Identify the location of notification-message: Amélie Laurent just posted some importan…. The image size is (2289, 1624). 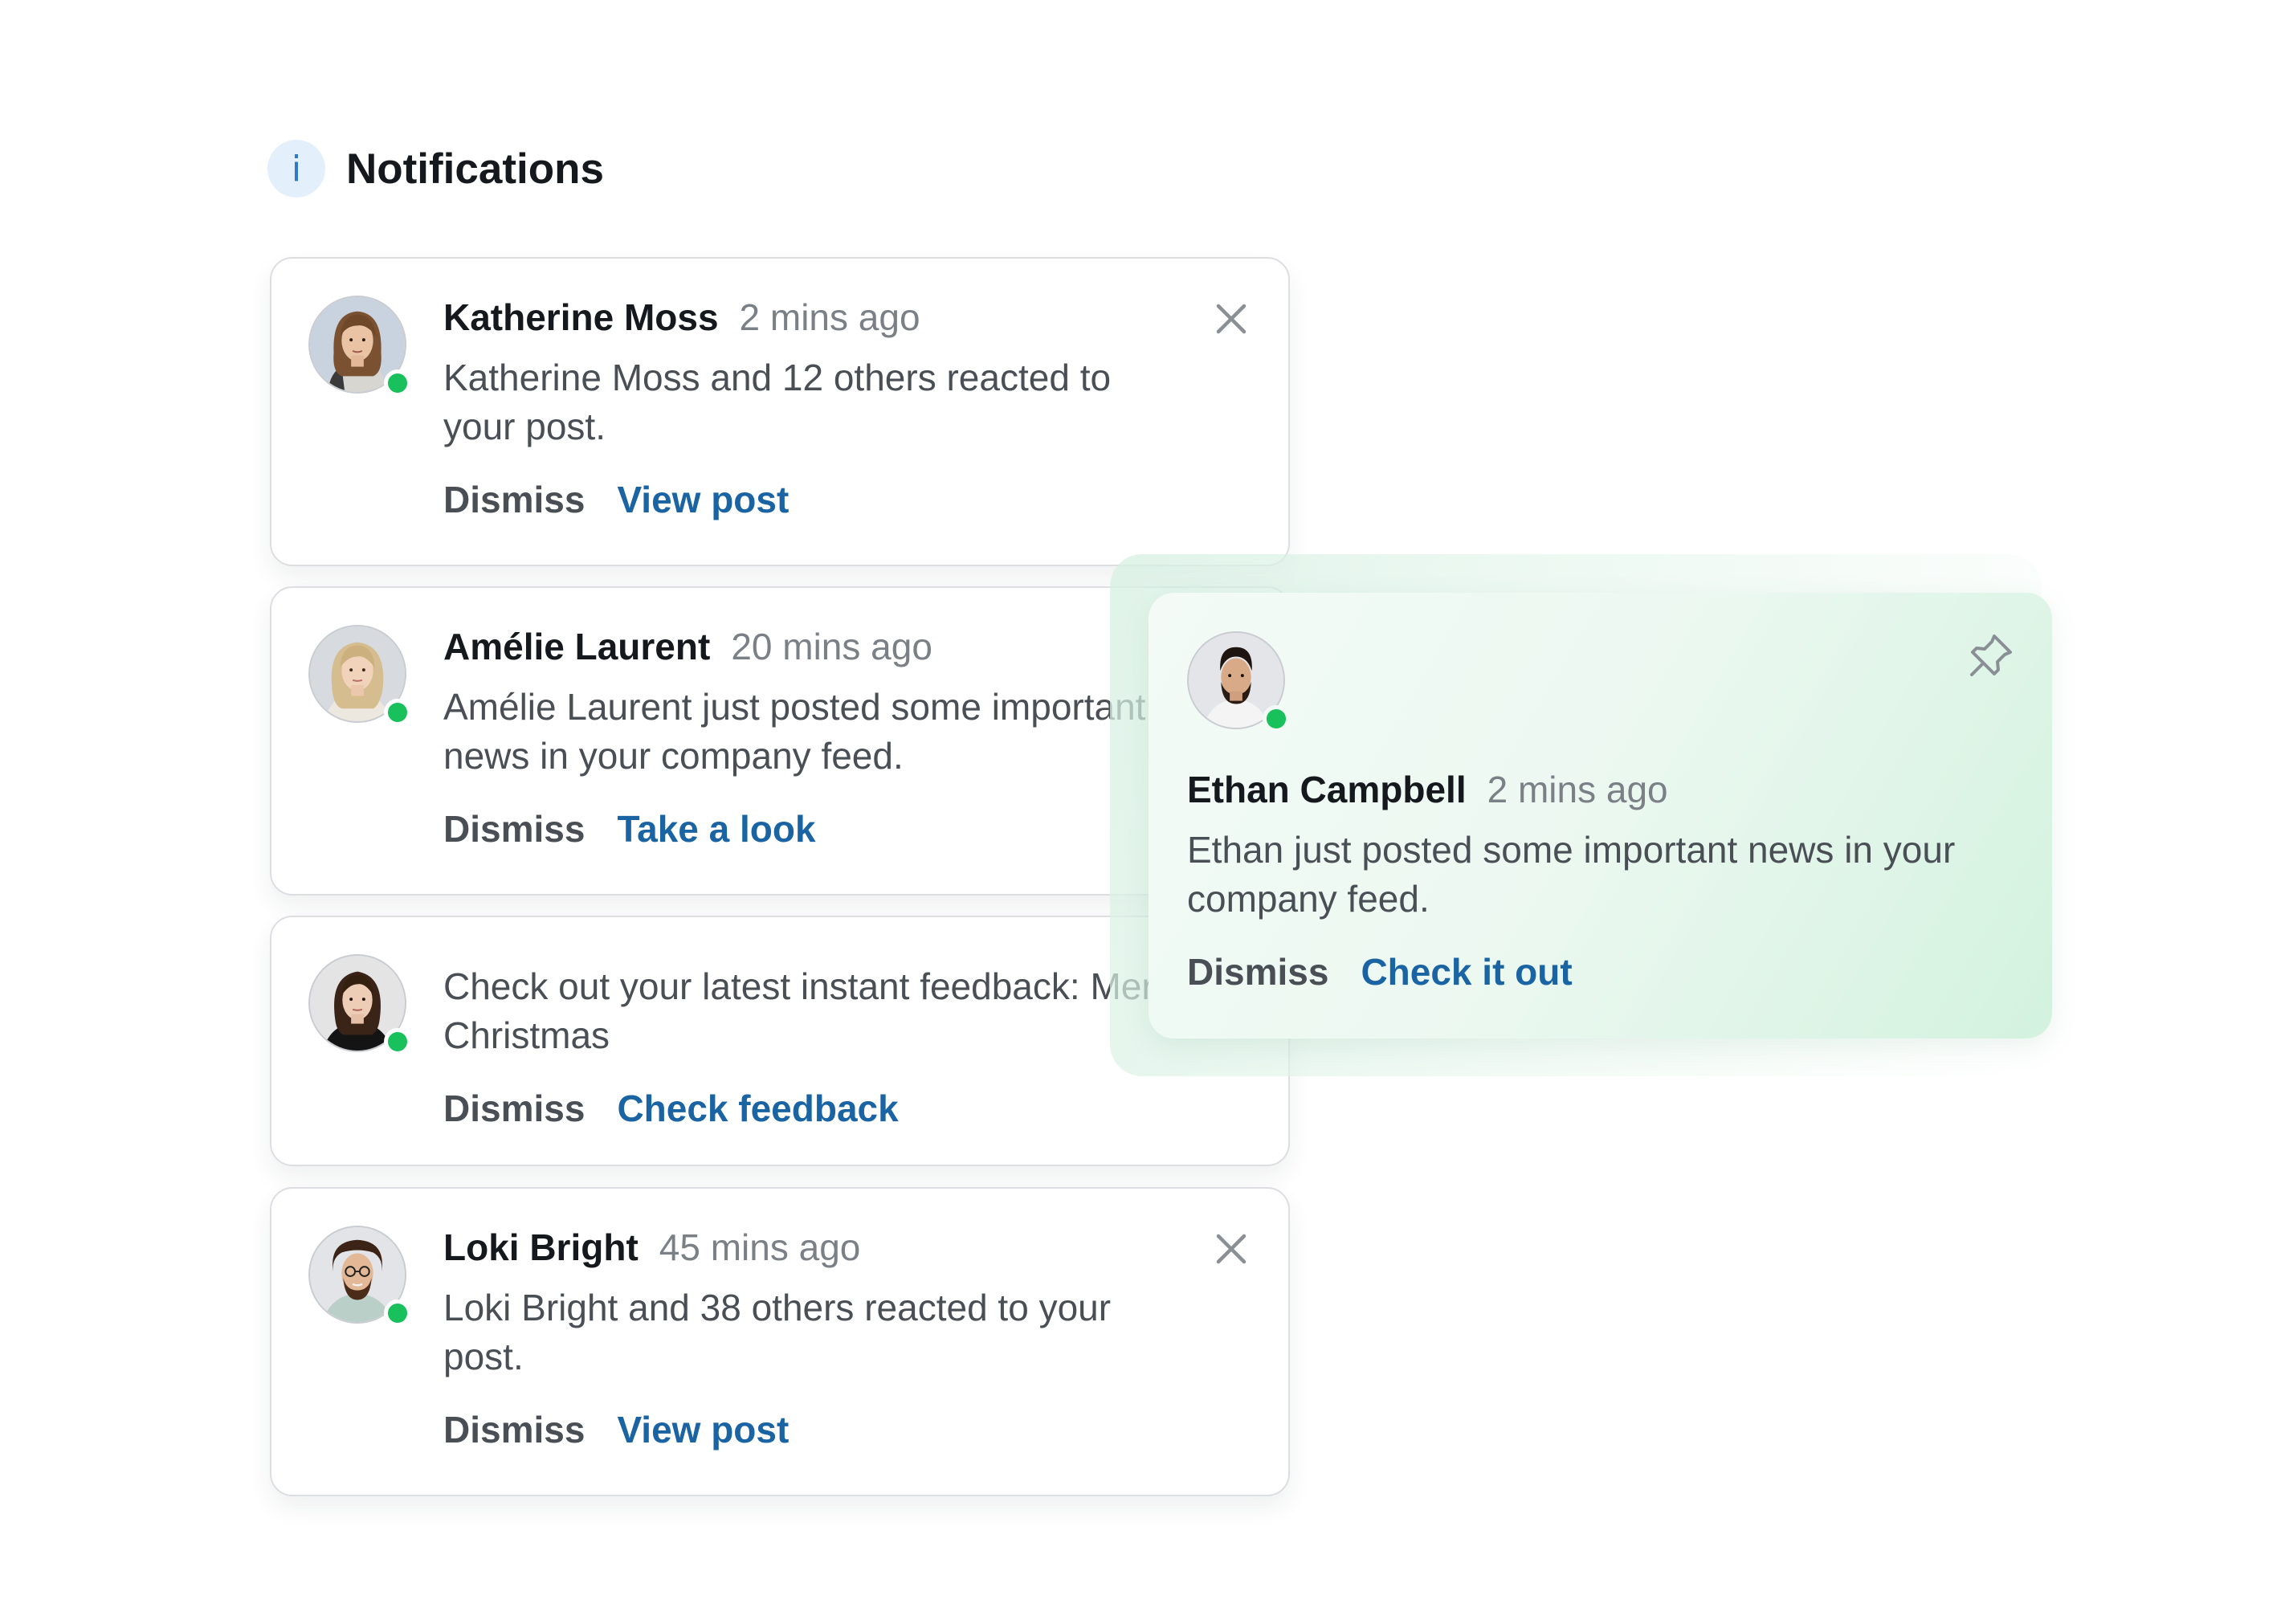
(804, 732).